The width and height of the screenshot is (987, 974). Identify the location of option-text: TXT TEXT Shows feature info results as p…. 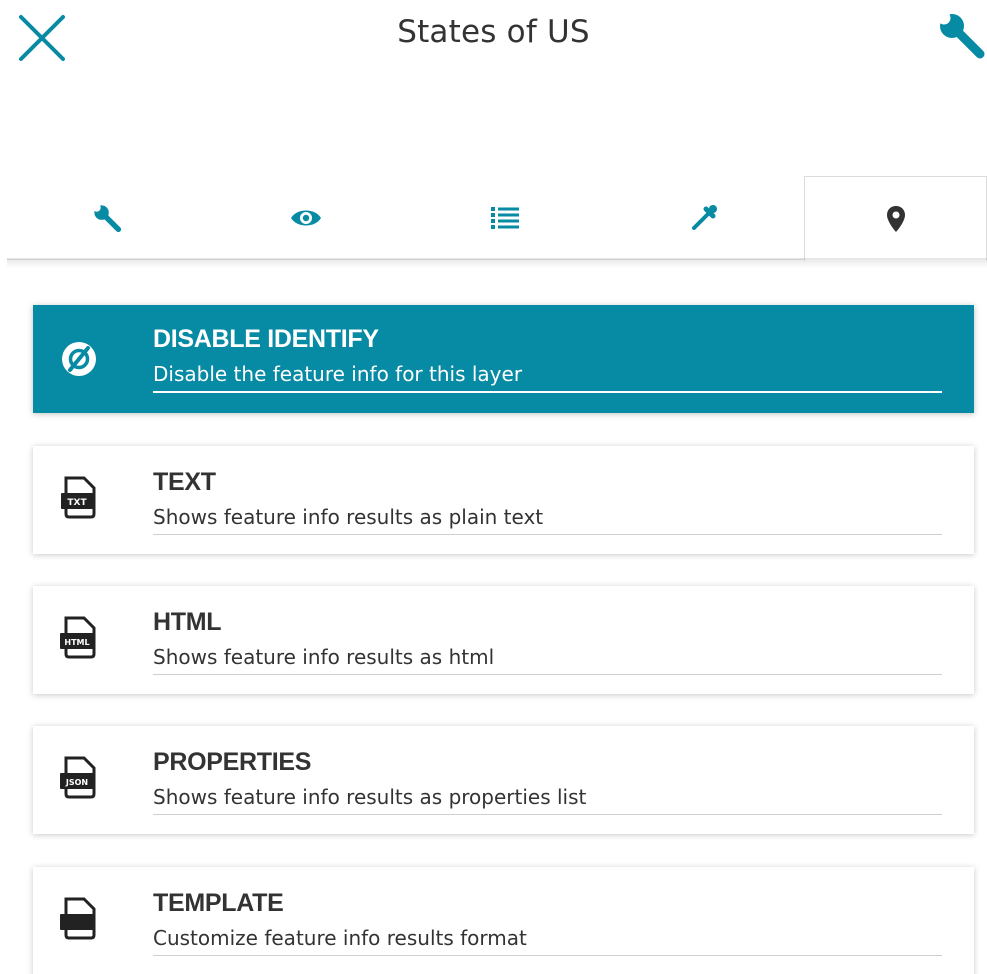
(503, 500).